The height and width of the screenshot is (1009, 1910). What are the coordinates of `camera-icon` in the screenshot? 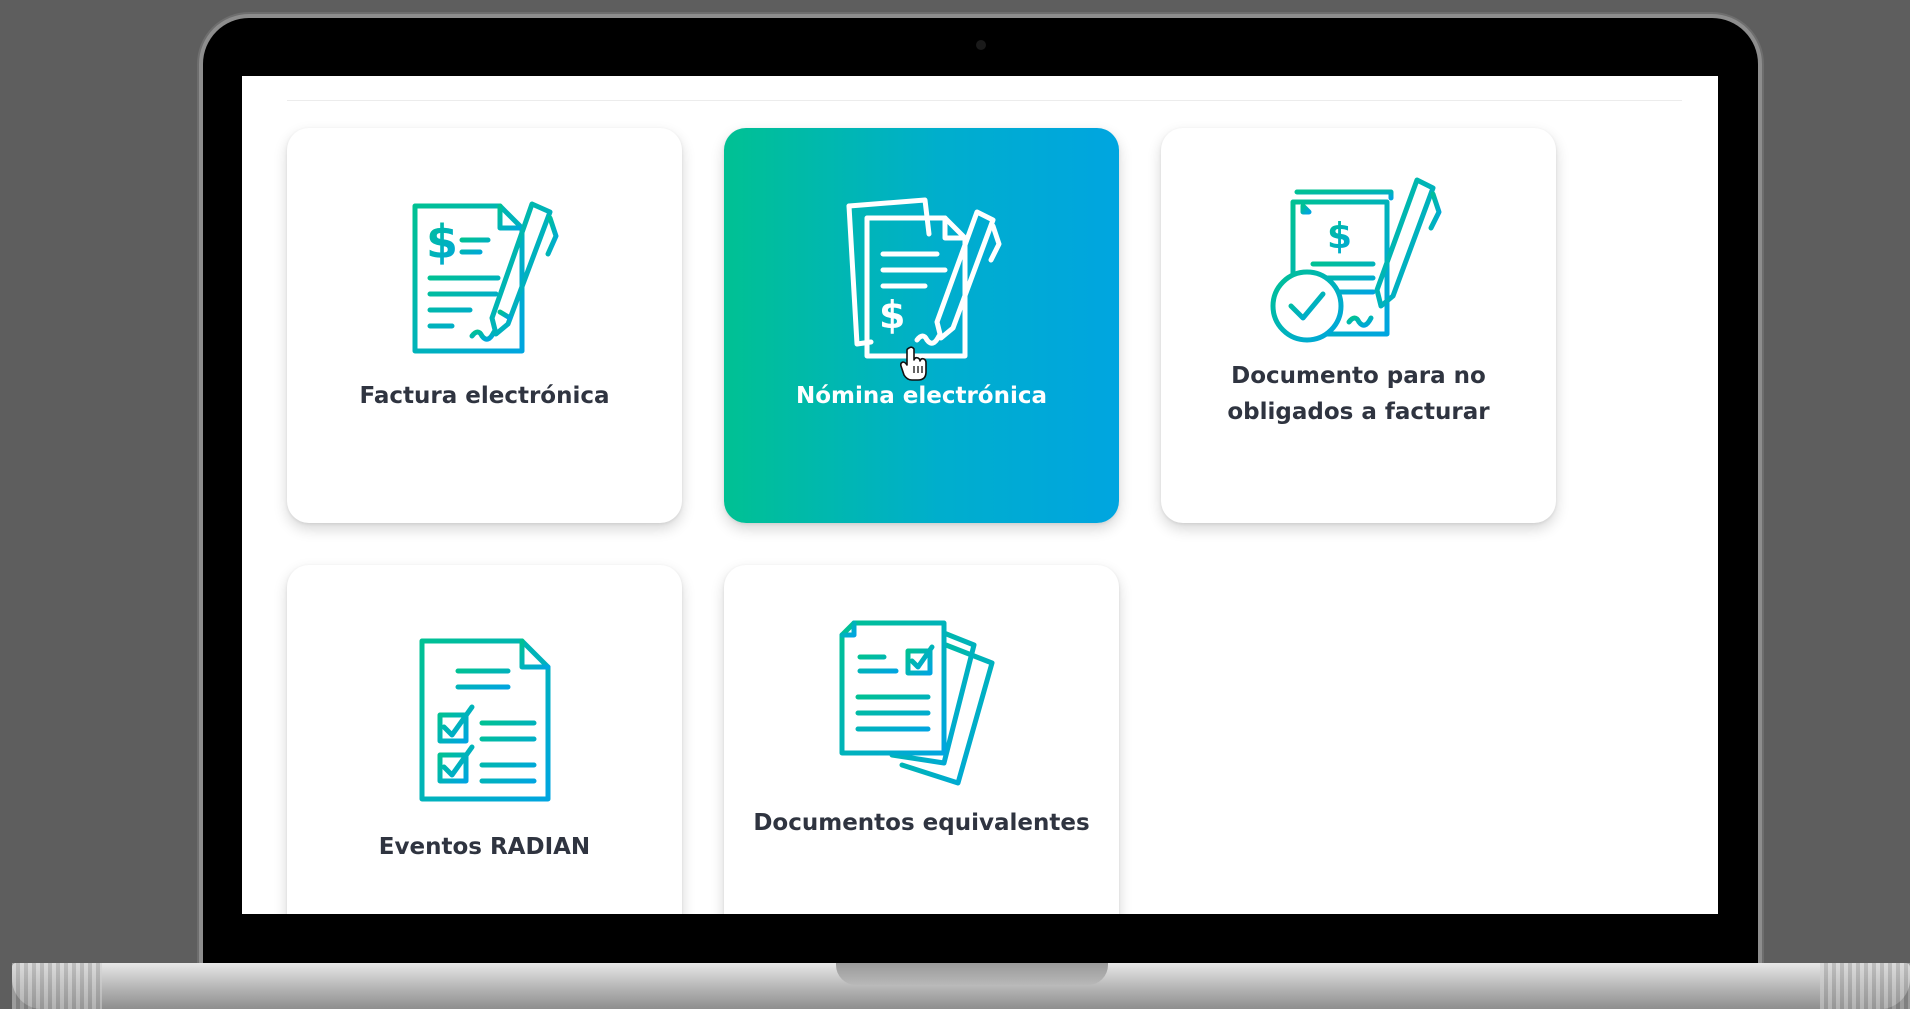 It's located at (980, 45).